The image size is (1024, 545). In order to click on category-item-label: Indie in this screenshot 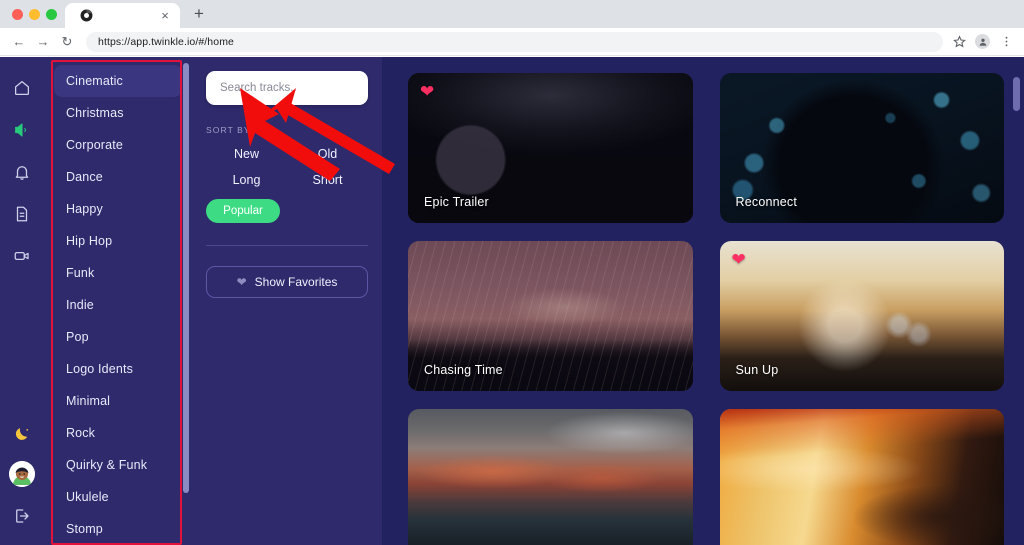, I will do `click(80, 305)`.